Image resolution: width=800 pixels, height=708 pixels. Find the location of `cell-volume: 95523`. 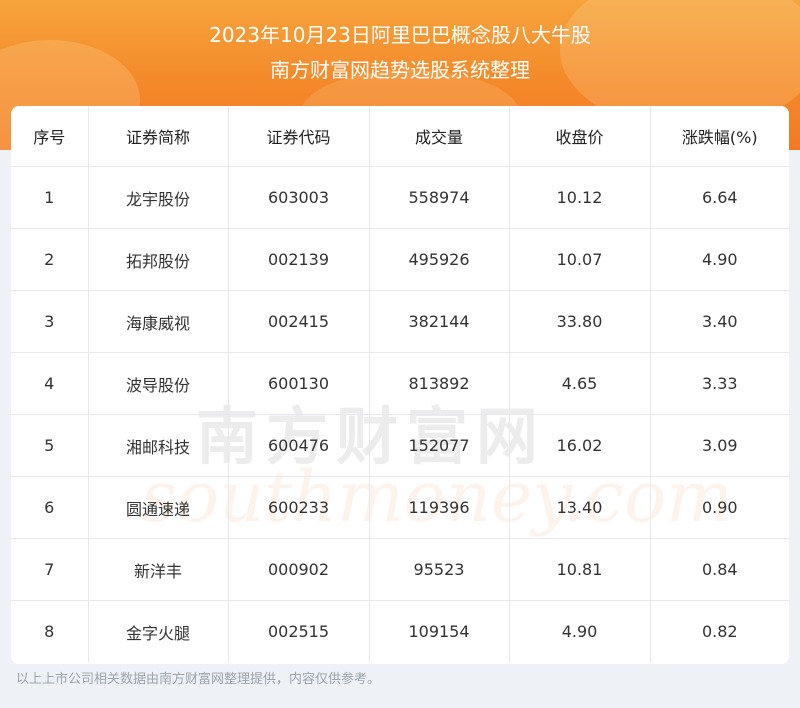

cell-volume: 95523 is located at coordinates (439, 569).